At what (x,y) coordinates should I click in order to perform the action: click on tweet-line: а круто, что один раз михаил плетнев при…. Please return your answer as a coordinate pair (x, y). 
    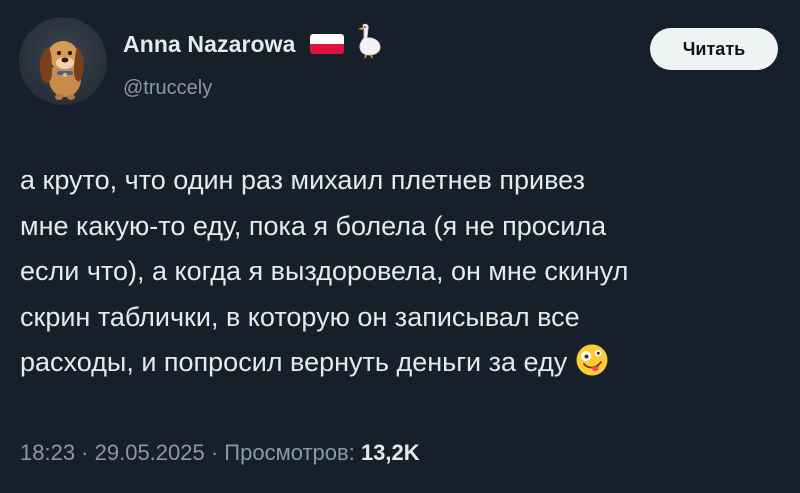
    Looking at the image, I should click on (302, 180).